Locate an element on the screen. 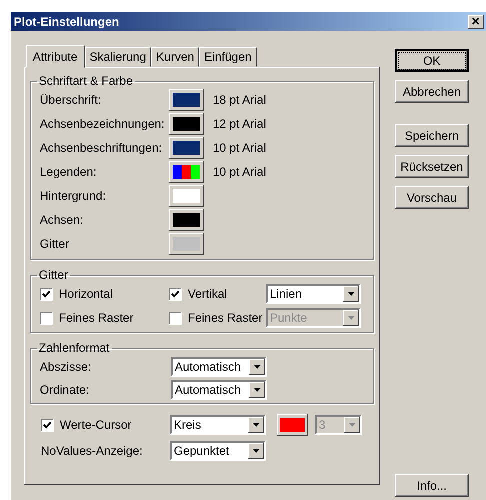 The image size is (486, 500). font-label: 18 pt Arial is located at coordinates (239, 100).